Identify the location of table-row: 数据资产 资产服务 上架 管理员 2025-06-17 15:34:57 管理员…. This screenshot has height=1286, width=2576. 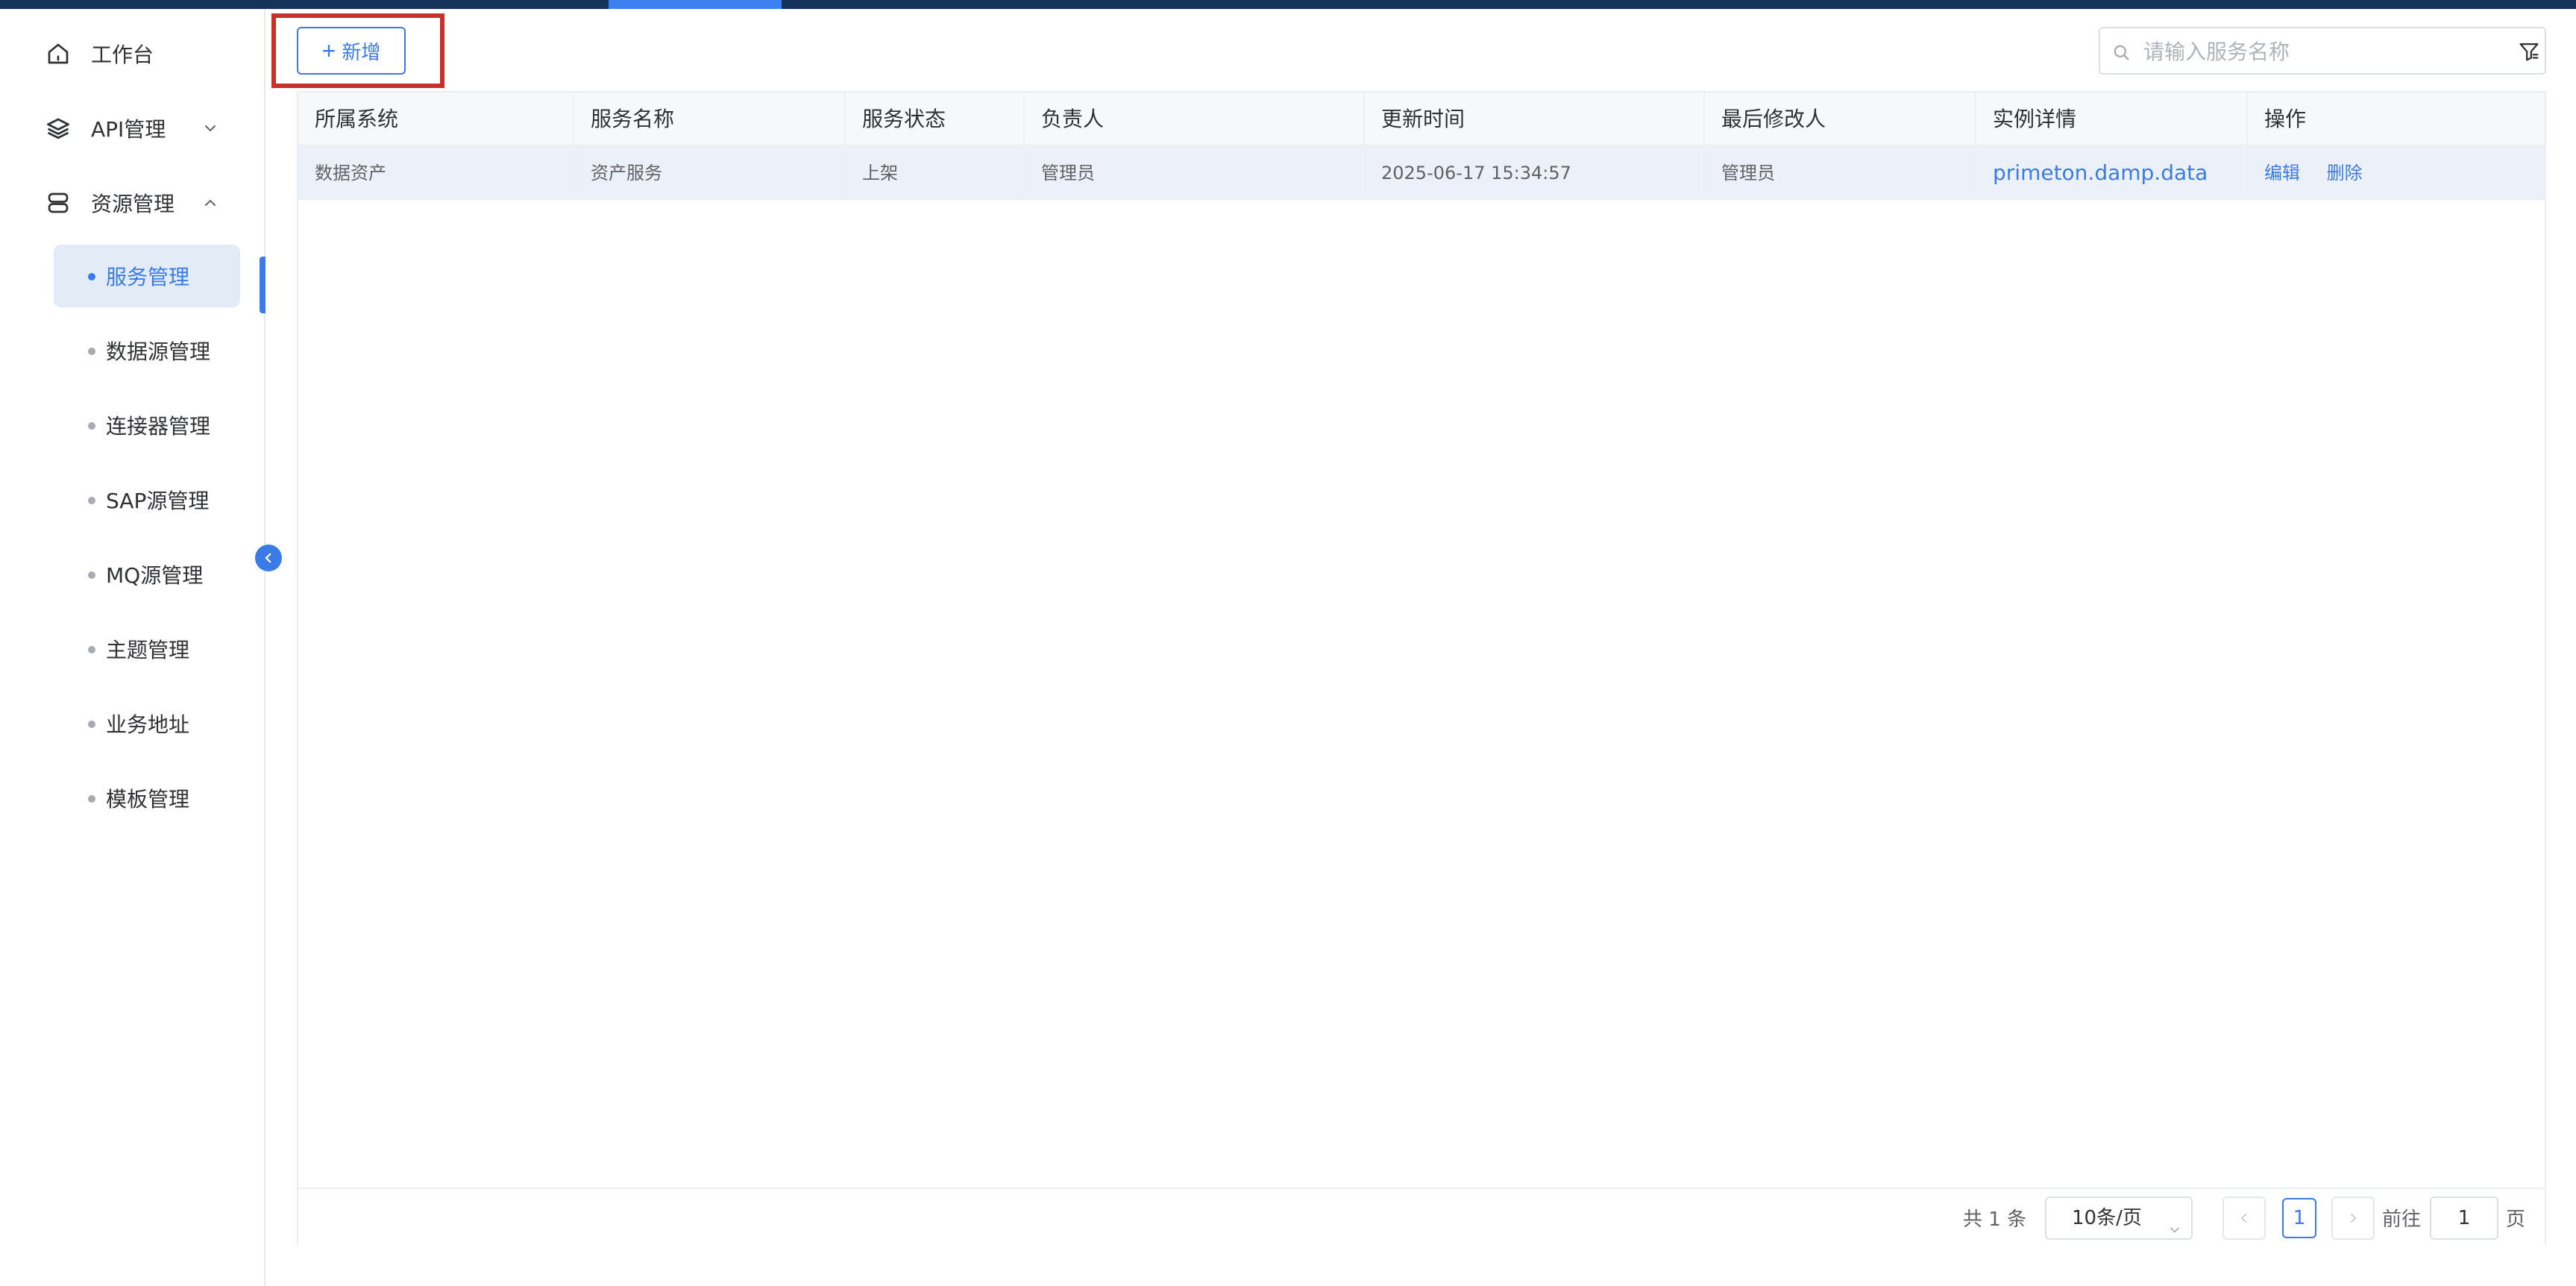
(1422, 173).